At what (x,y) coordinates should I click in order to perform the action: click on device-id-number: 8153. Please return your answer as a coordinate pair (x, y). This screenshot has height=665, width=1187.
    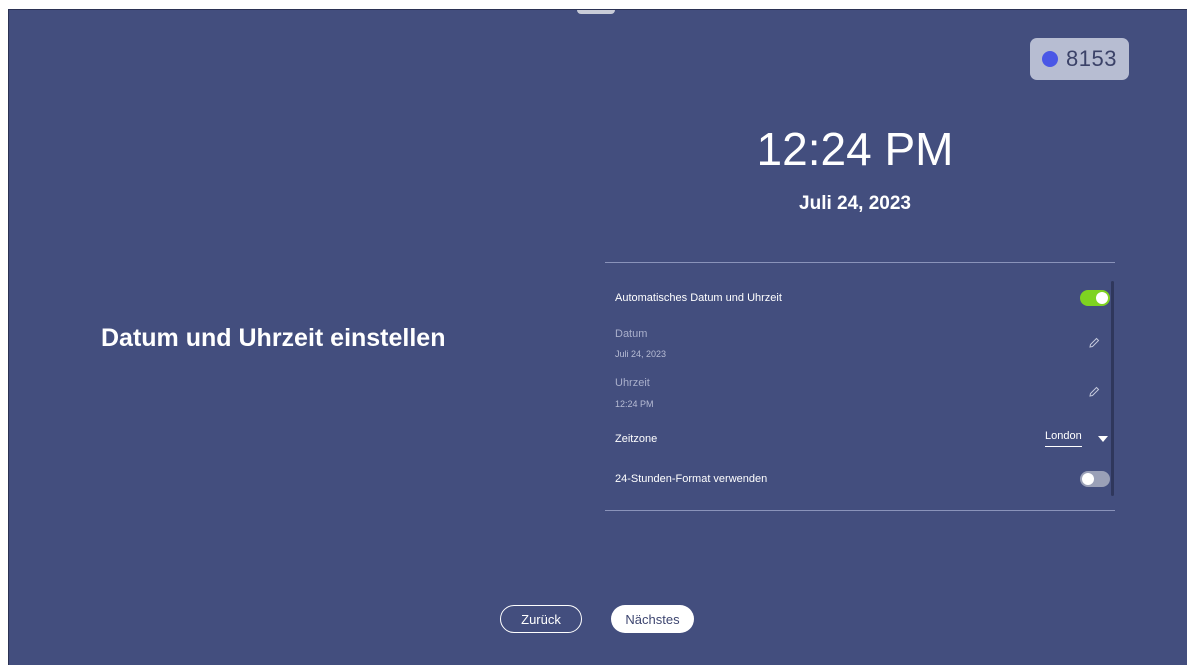
    Looking at the image, I should click on (1091, 58).